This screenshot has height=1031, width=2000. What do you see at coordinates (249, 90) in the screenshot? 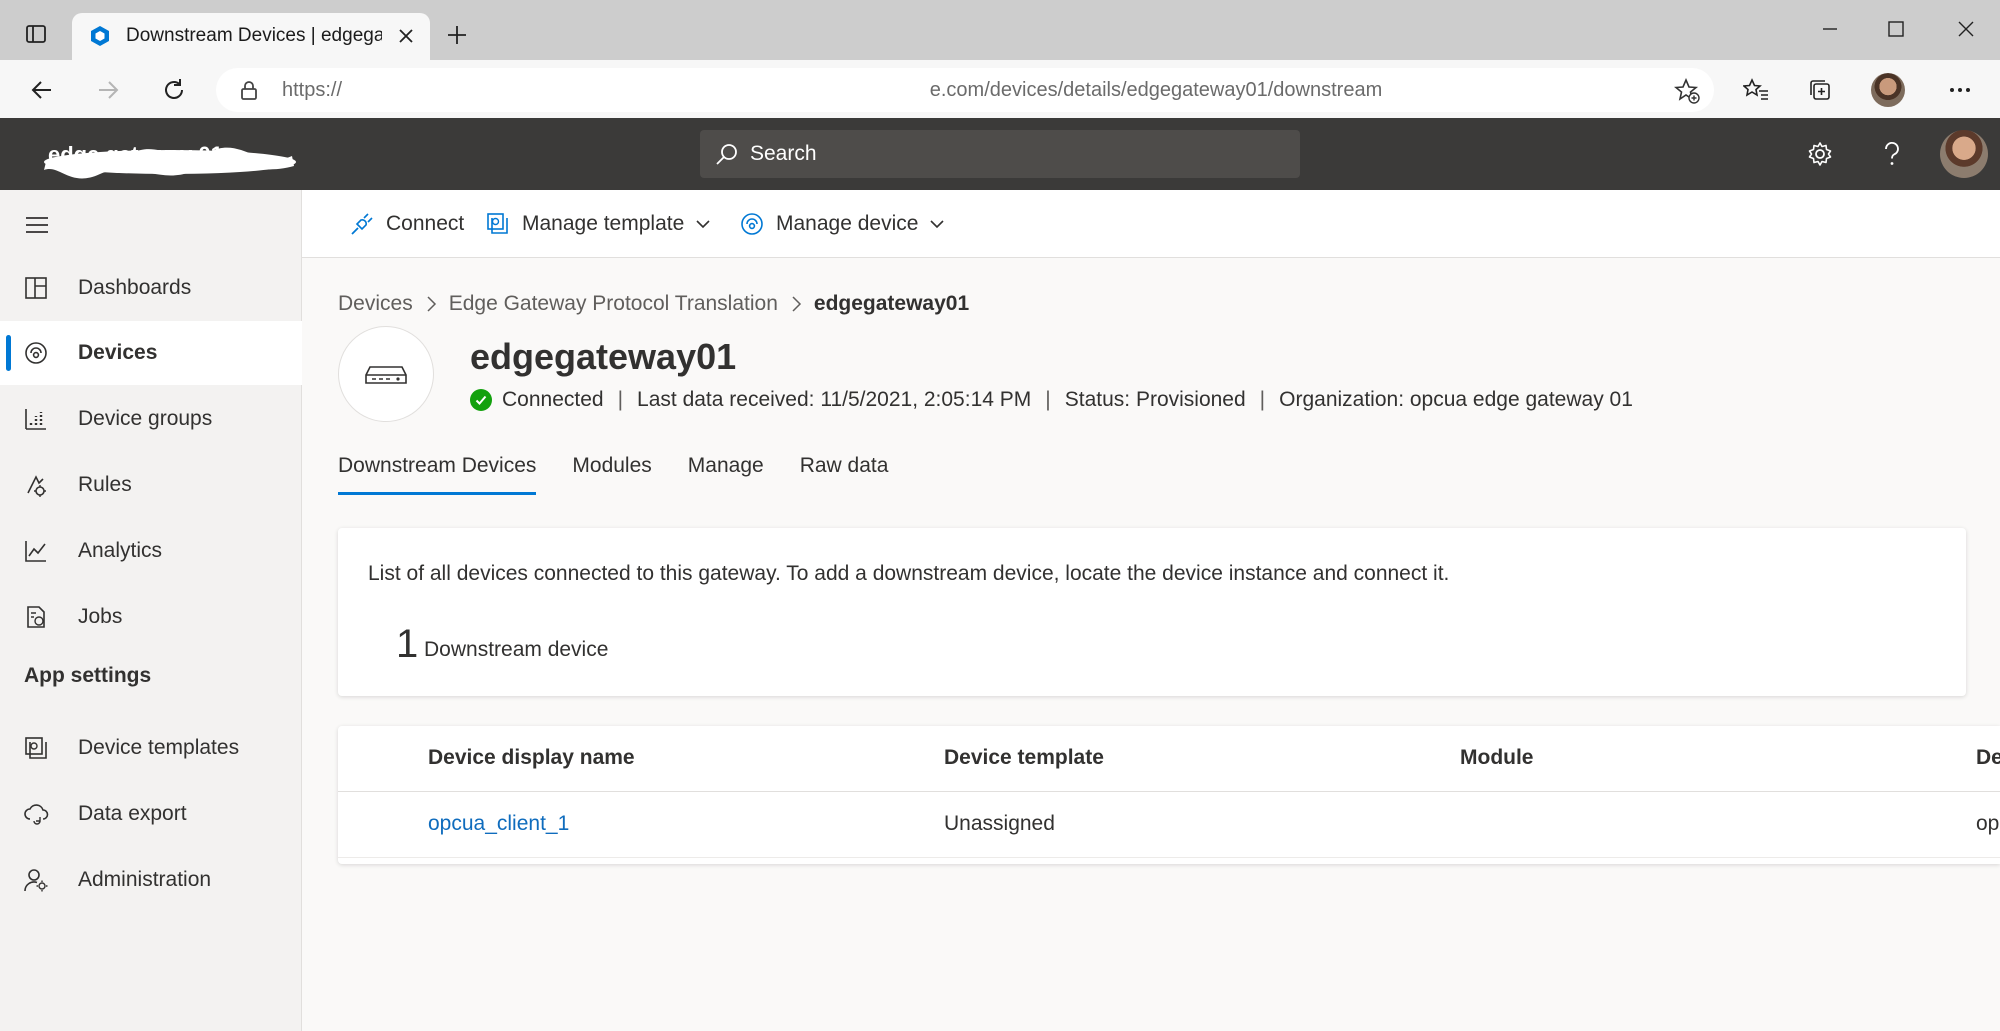
I see `lock-icon` at bounding box center [249, 90].